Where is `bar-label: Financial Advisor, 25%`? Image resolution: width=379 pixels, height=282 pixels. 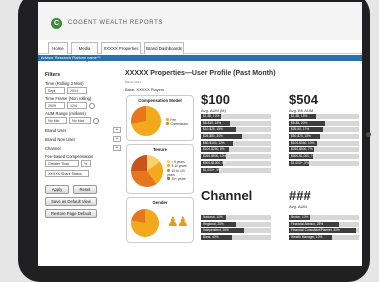
bar-label: Financial Advisor, 25% is located at coordinates (307, 223).